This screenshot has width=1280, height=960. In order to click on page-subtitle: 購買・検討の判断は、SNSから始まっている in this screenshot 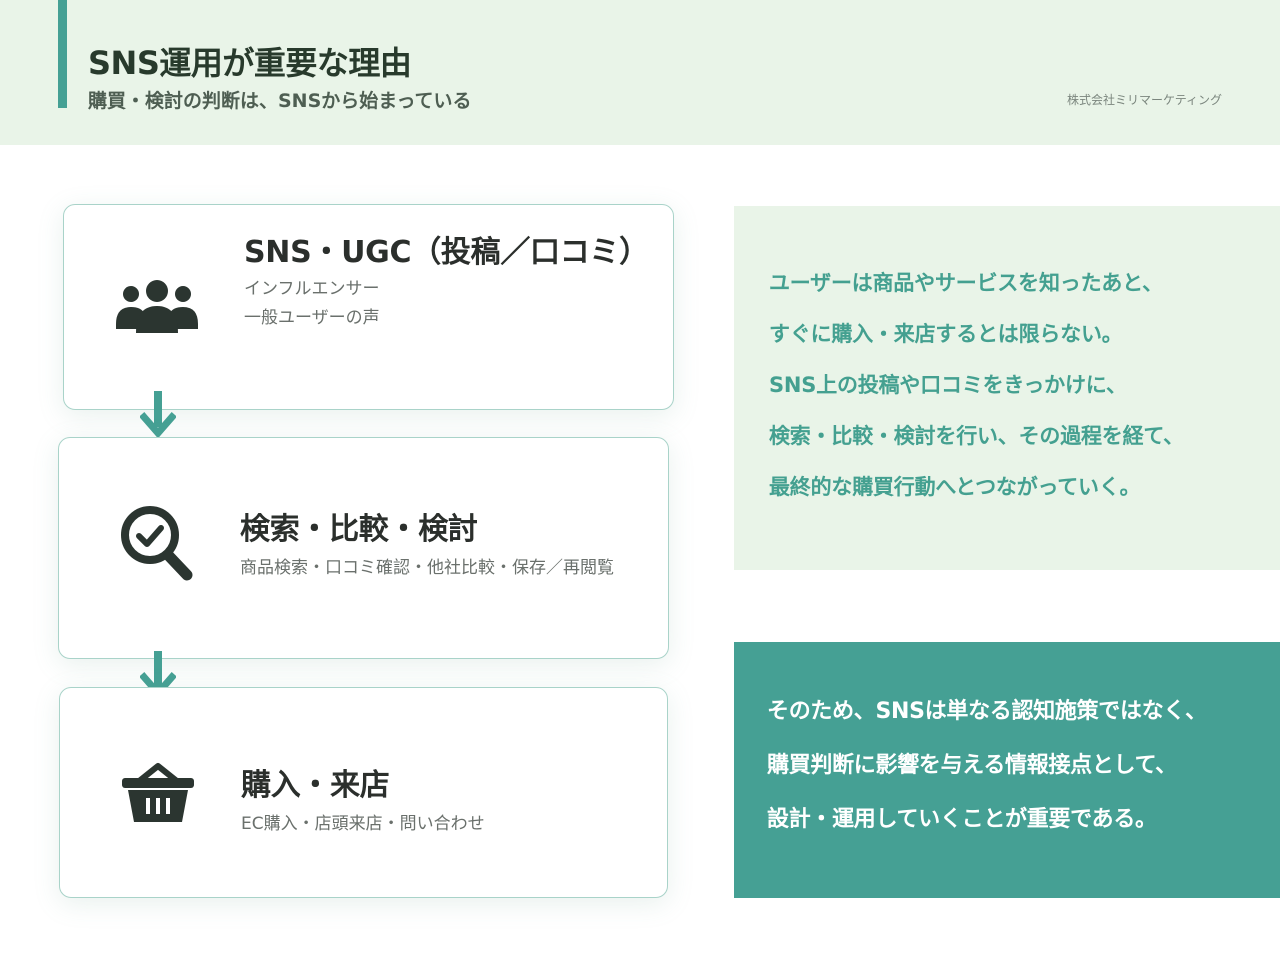, I will do `click(280, 101)`.